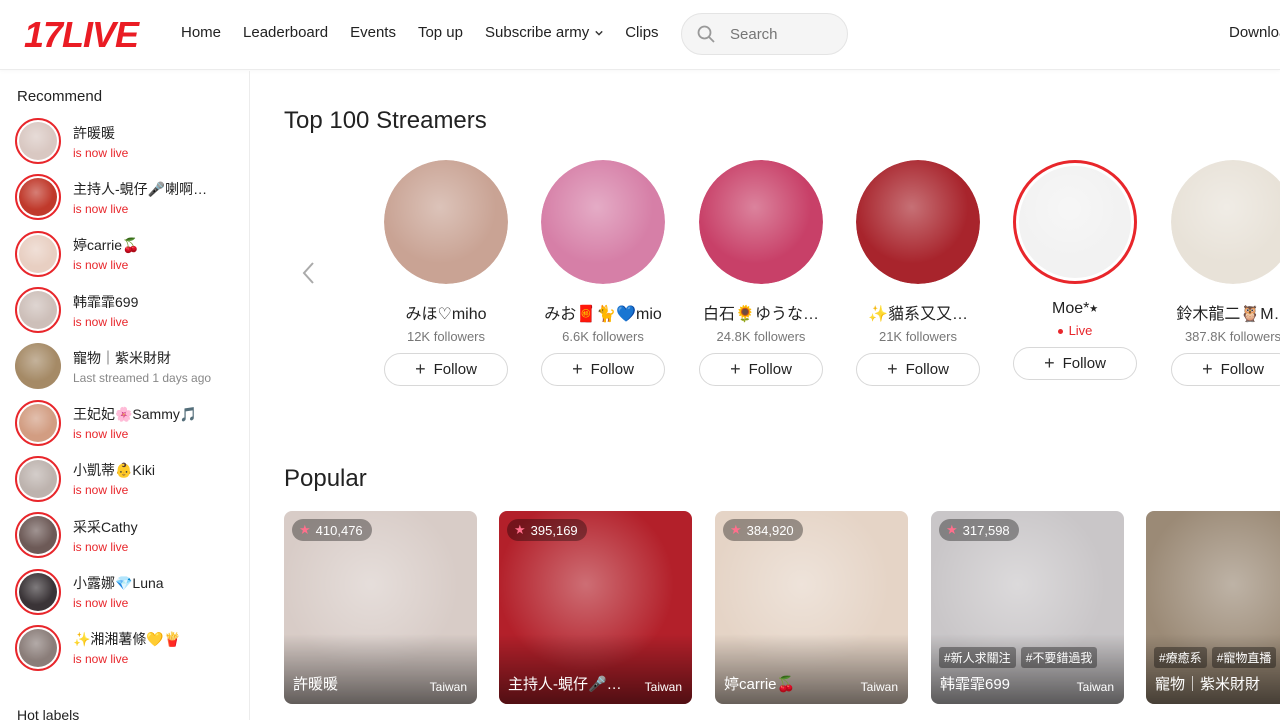 The height and width of the screenshot is (723, 1280). I want to click on popular-stream-card: ★ 410,476 許暖暖 Taiwan, so click(380, 607).